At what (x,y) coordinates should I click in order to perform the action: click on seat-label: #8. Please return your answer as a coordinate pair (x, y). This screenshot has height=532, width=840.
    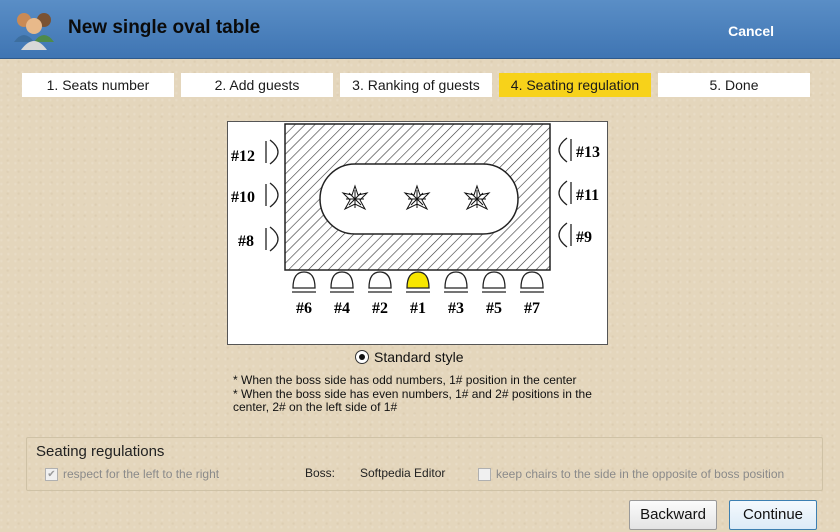
    Looking at the image, I should click on (246, 241).